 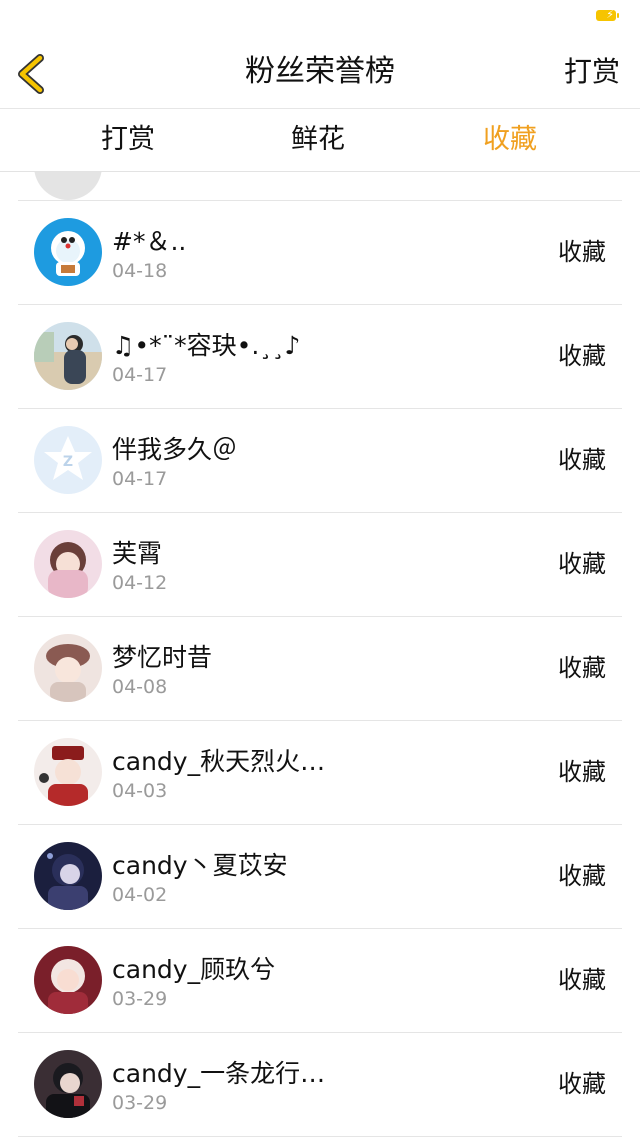 I want to click on fan-name: ♫•*¨*容玦•.¸¸♪, so click(x=206, y=345).